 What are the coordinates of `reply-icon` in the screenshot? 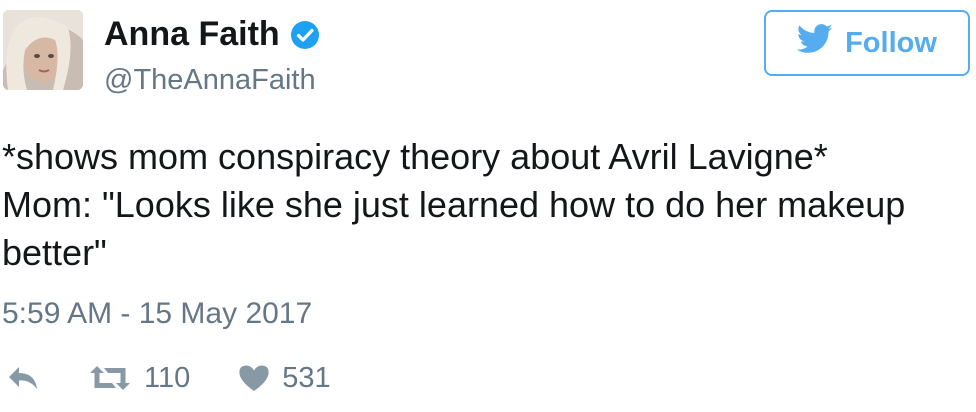 It's located at (23, 378).